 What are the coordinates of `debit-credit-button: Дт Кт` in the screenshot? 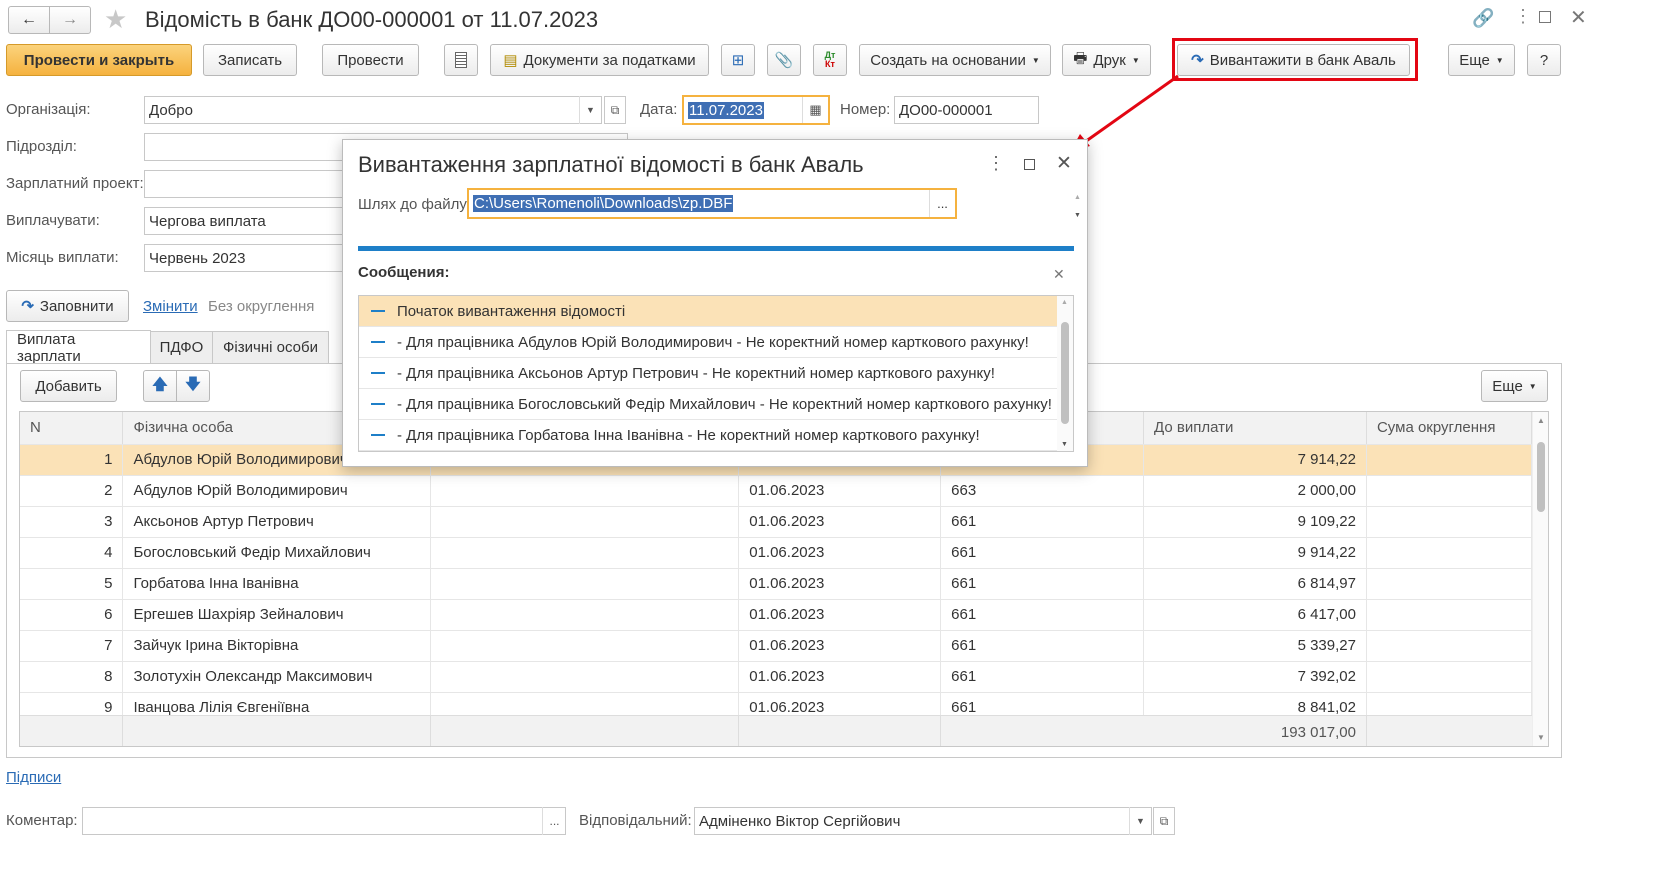 It's located at (830, 60).